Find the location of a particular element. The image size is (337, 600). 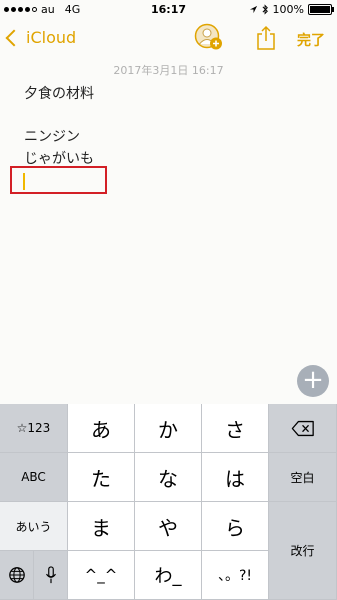

kana-key-sa: さ is located at coordinates (235, 428).